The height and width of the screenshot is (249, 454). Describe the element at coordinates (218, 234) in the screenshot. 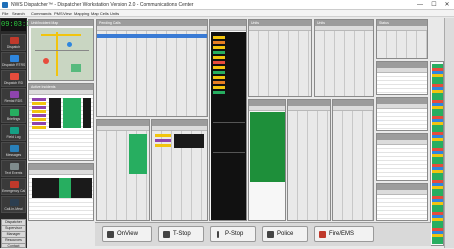

I see `person-icon` at that location.